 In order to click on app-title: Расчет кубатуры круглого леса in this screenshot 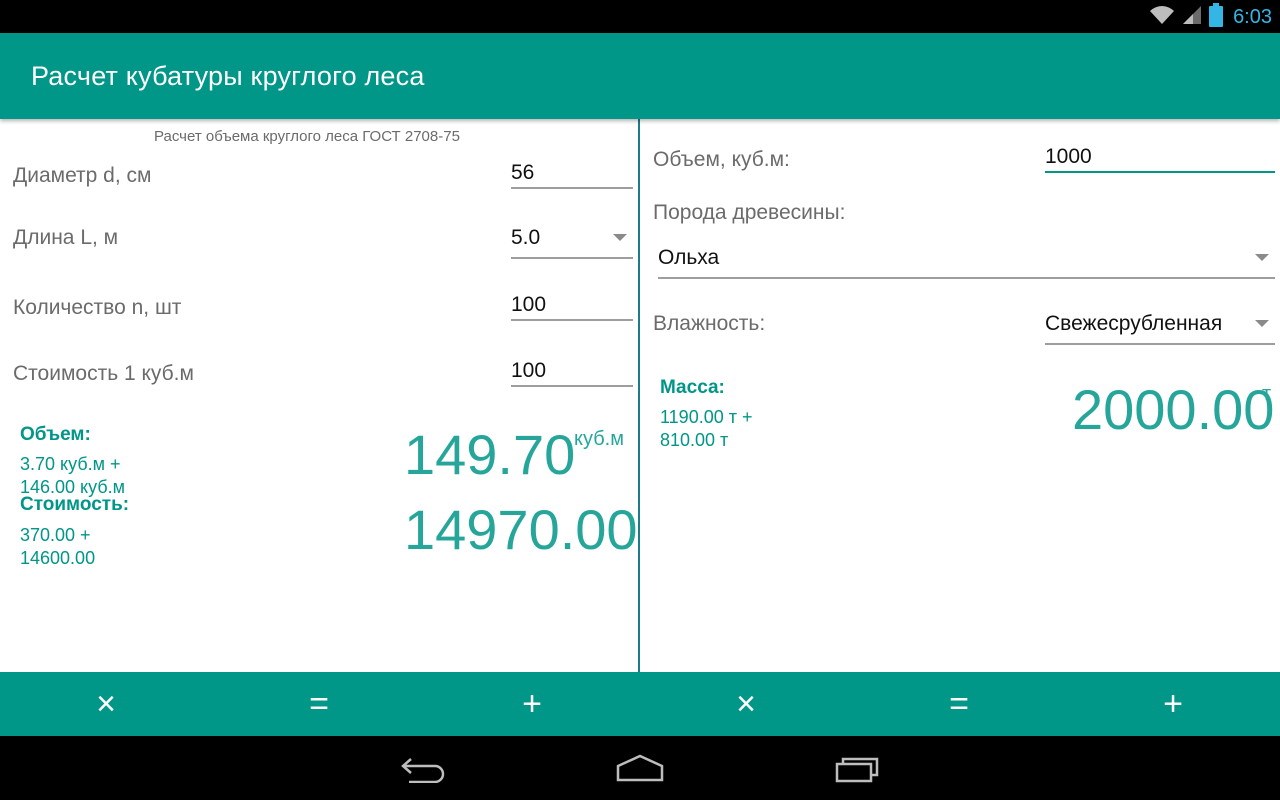, I will do `click(228, 76)`.